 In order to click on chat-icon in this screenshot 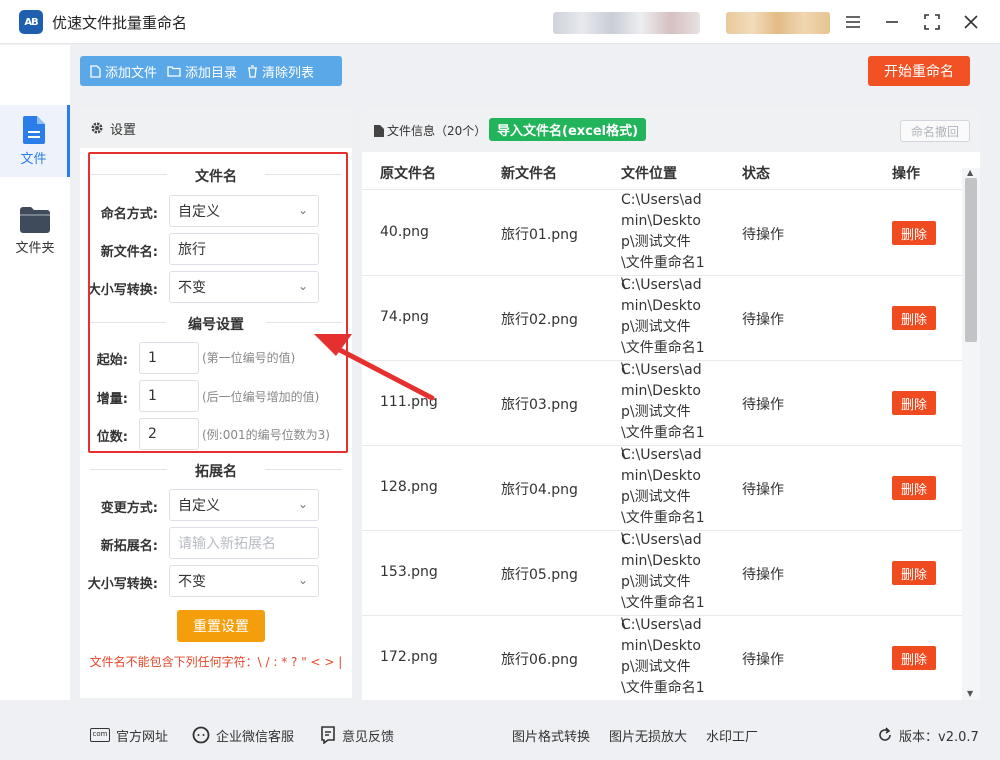, I will do `click(201, 735)`.